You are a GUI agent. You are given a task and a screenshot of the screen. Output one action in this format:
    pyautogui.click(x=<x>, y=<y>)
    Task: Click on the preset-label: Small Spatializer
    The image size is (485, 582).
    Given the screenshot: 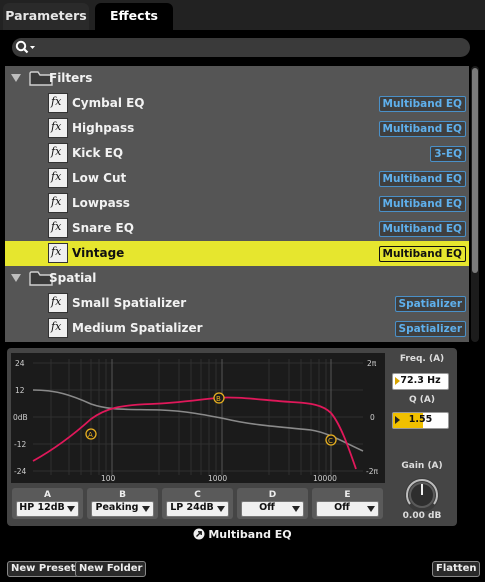 What is the action you would take?
    pyautogui.click(x=129, y=303)
    